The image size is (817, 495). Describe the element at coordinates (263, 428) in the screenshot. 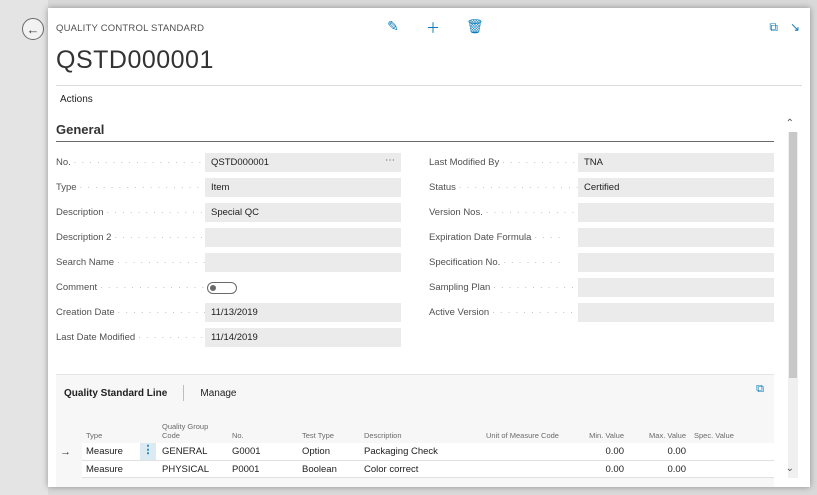

I see `col-no: No.` at that location.